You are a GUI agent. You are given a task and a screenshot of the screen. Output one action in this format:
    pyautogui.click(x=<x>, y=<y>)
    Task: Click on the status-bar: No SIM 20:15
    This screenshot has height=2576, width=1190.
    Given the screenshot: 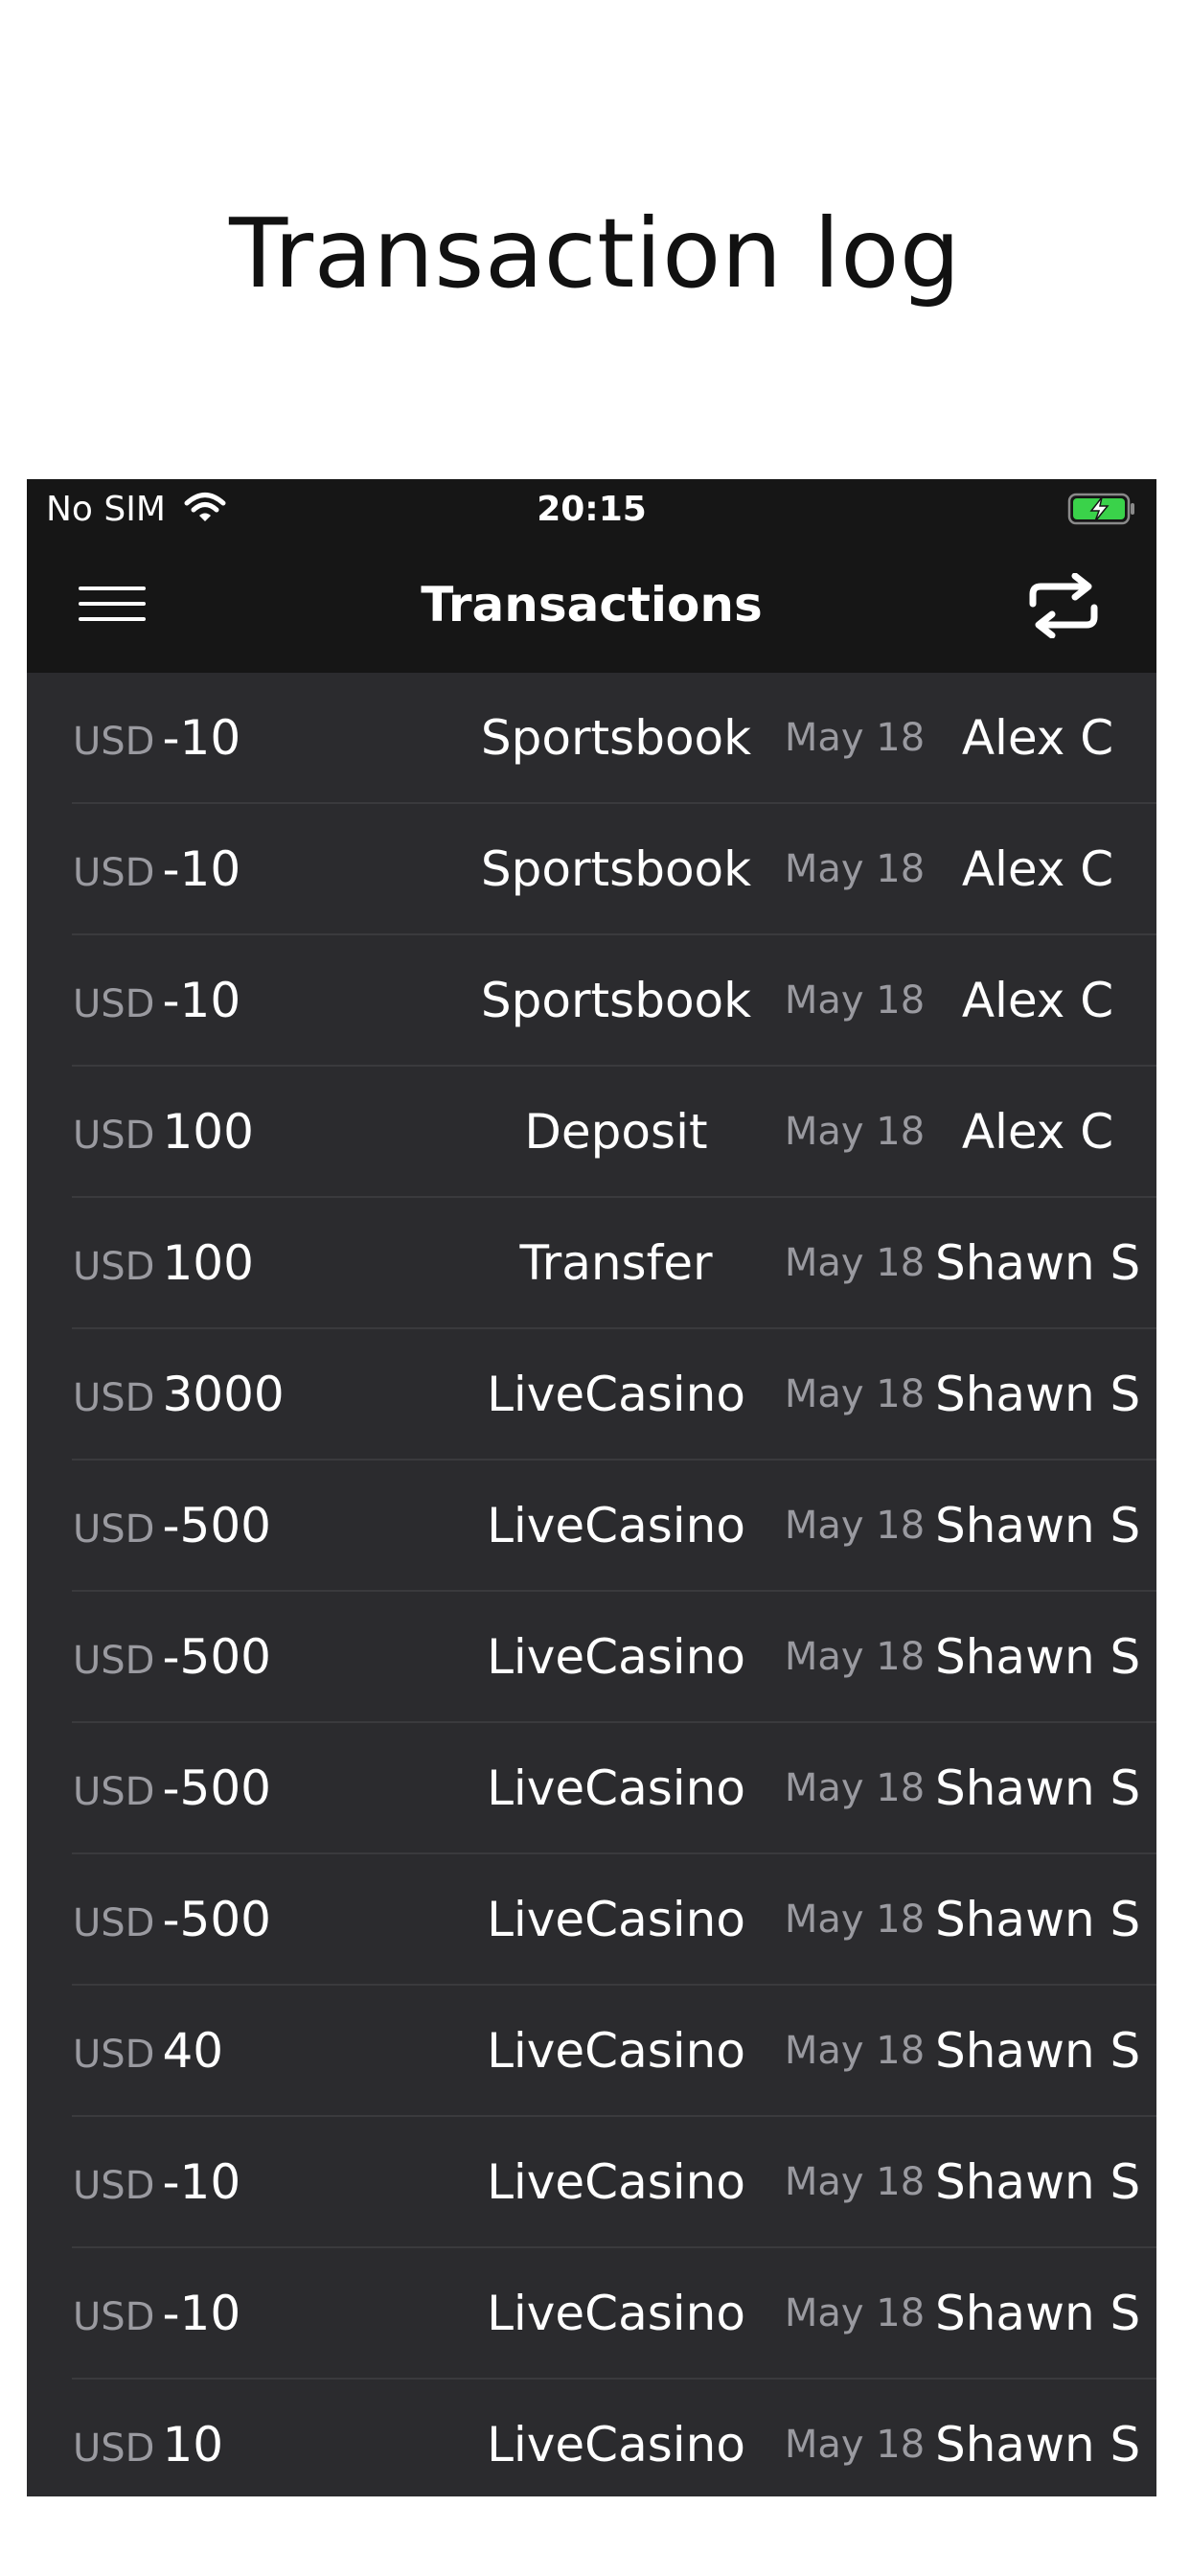 What is the action you would take?
    pyautogui.click(x=591, y=509)
    